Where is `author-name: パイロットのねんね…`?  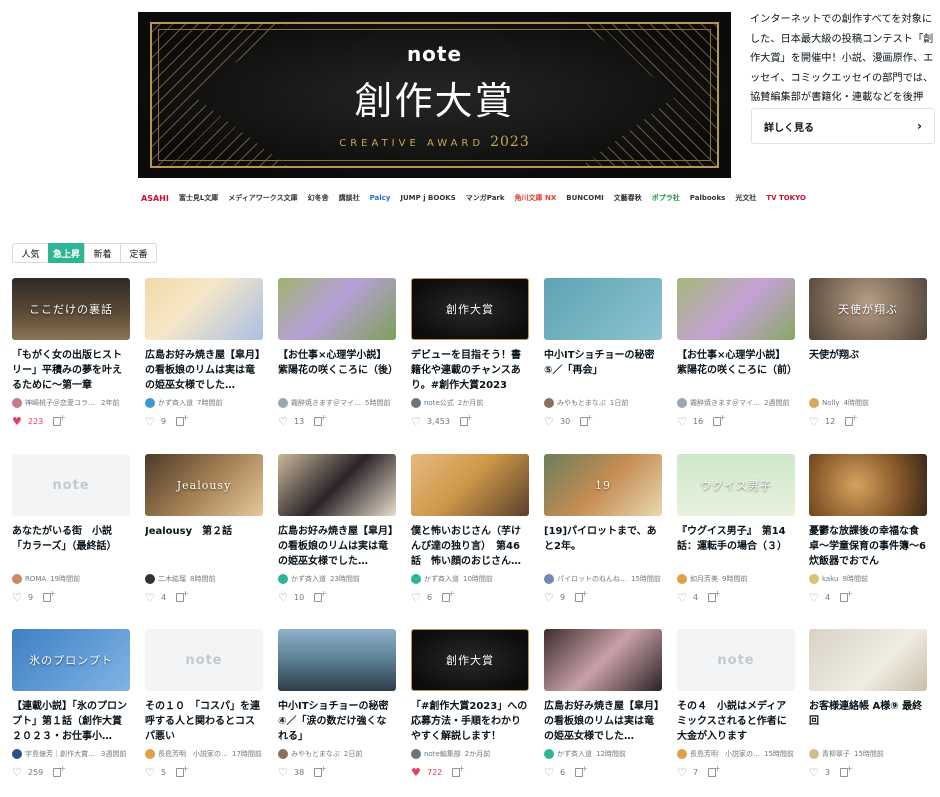
author-name: パイロットのねんね… is located at coordinates (592, 579).